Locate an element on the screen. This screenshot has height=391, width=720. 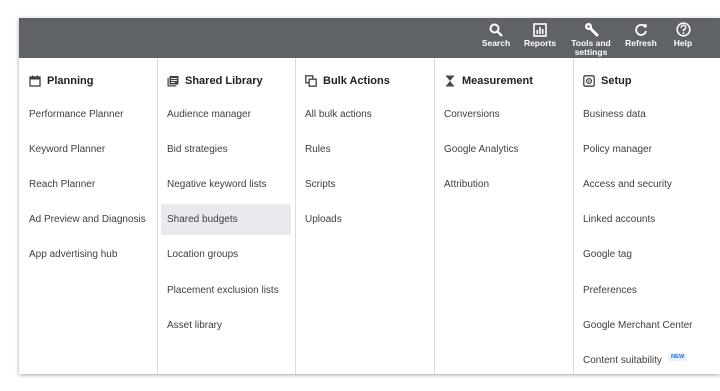
menu-item-placement-exclusion-lists: Placement exclusion lists is located at coordinates (226, 290).